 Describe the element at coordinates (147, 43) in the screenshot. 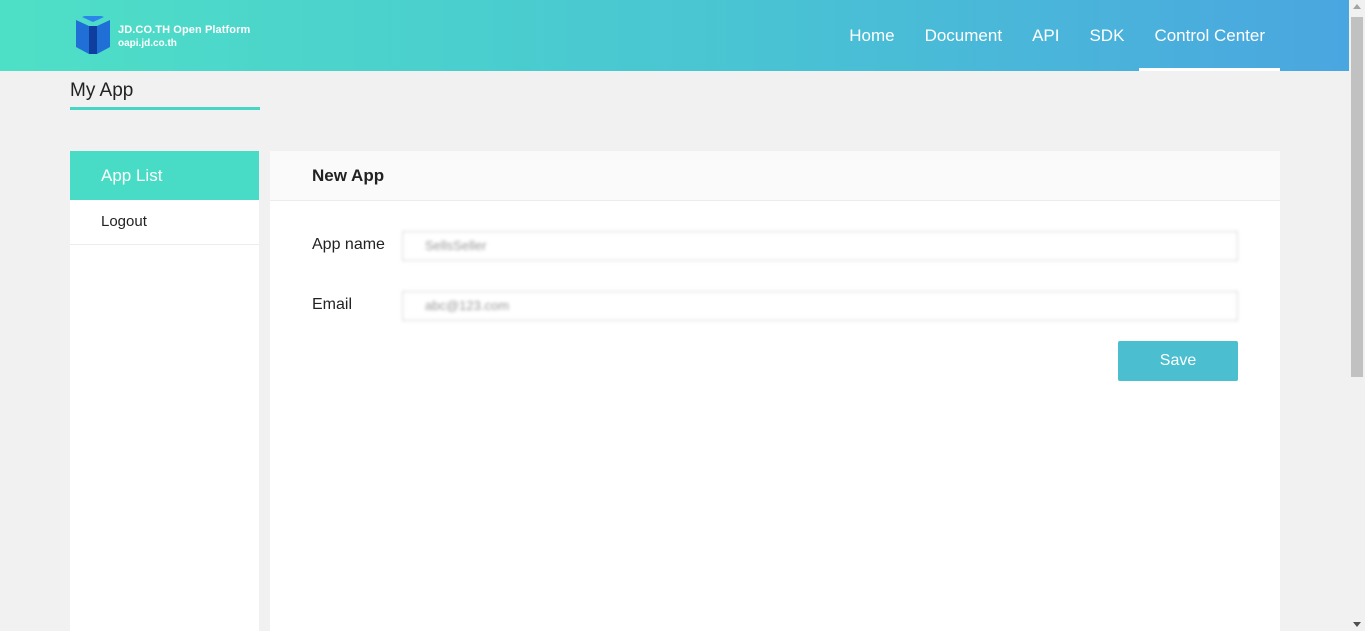

I see `brand-subtitle: oapi.jd.co.th` at that location.